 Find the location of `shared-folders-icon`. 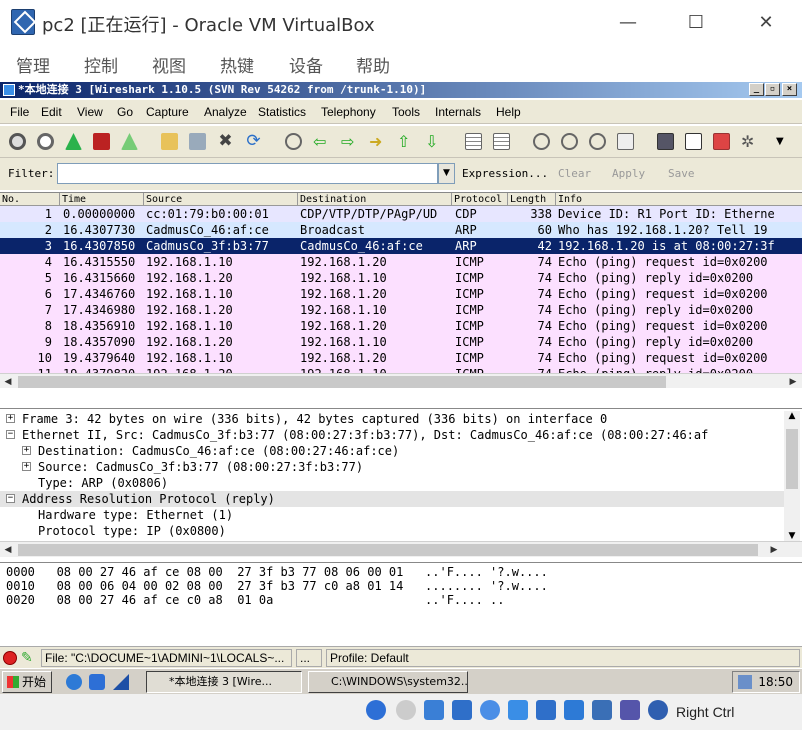

shared-folders-icon is located at coordinates (518, 710).